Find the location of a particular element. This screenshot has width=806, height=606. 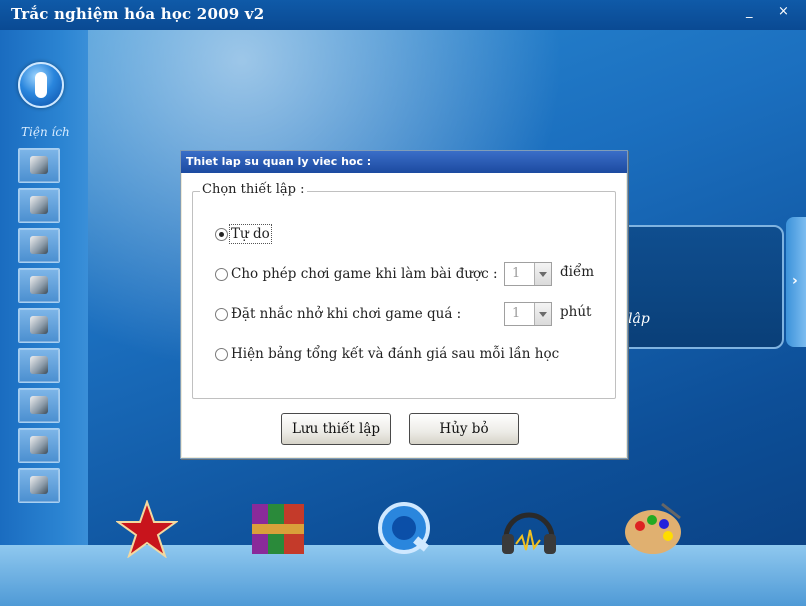

table-icon is located at coordinates (39, 325).